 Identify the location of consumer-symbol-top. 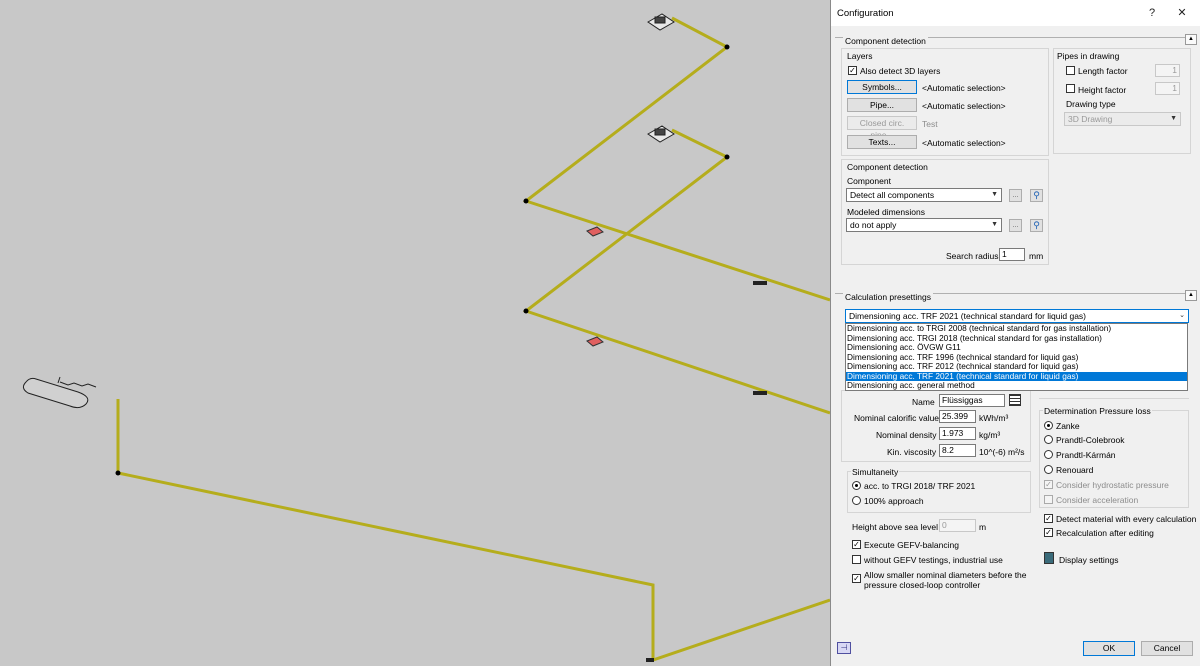
(661, 22).